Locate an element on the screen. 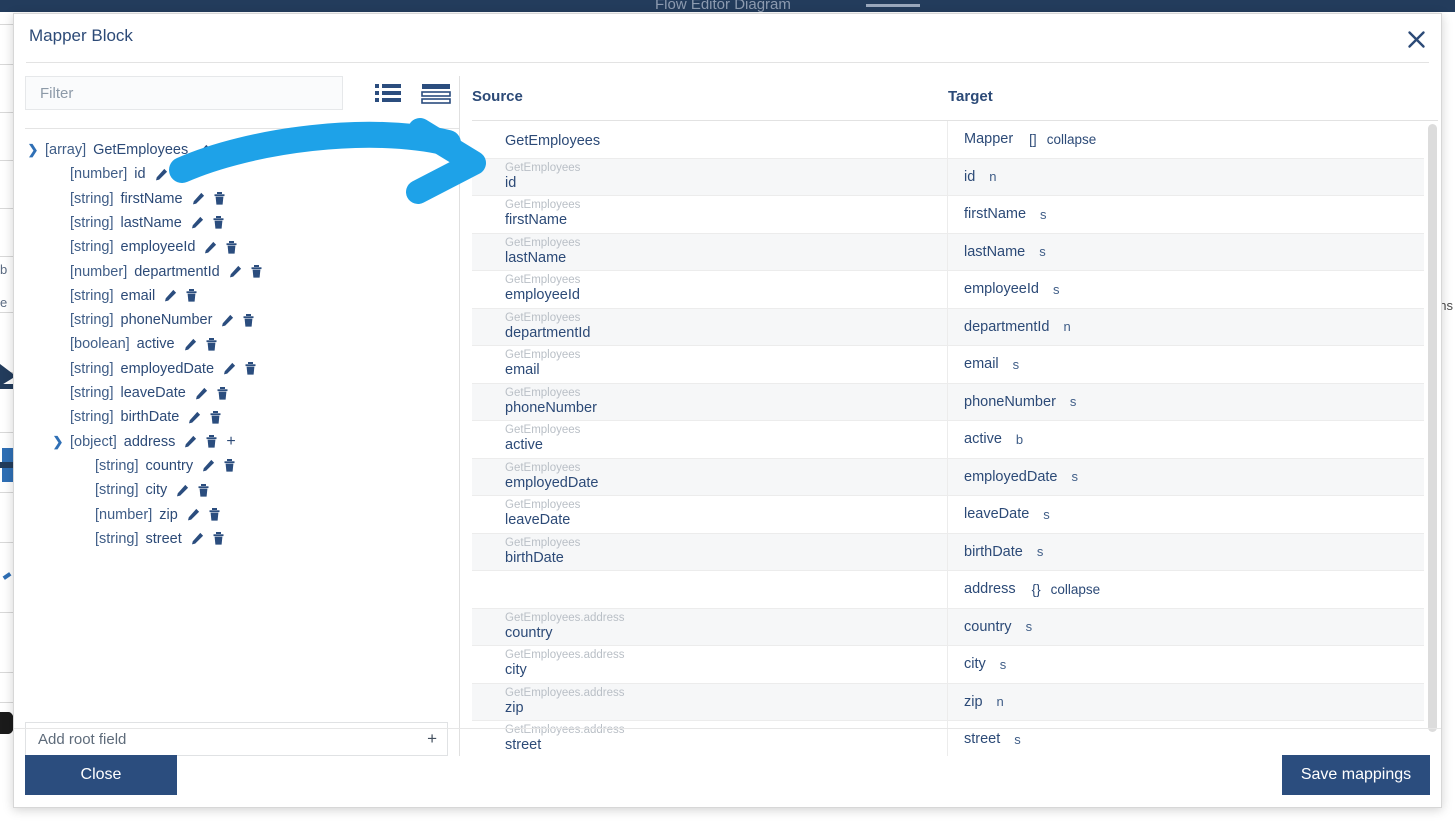 This screenshot has width=1455, height=821. mapping-row: GetEmployees.address zip zip n is located at coordinates (948, 702).